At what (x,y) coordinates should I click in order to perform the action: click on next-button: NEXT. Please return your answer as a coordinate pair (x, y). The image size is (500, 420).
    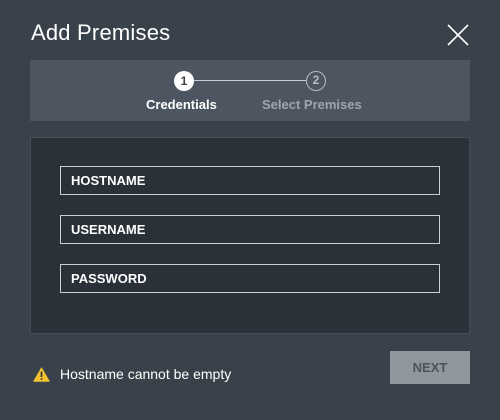
    Looking at the image, I should click on (430, 367).